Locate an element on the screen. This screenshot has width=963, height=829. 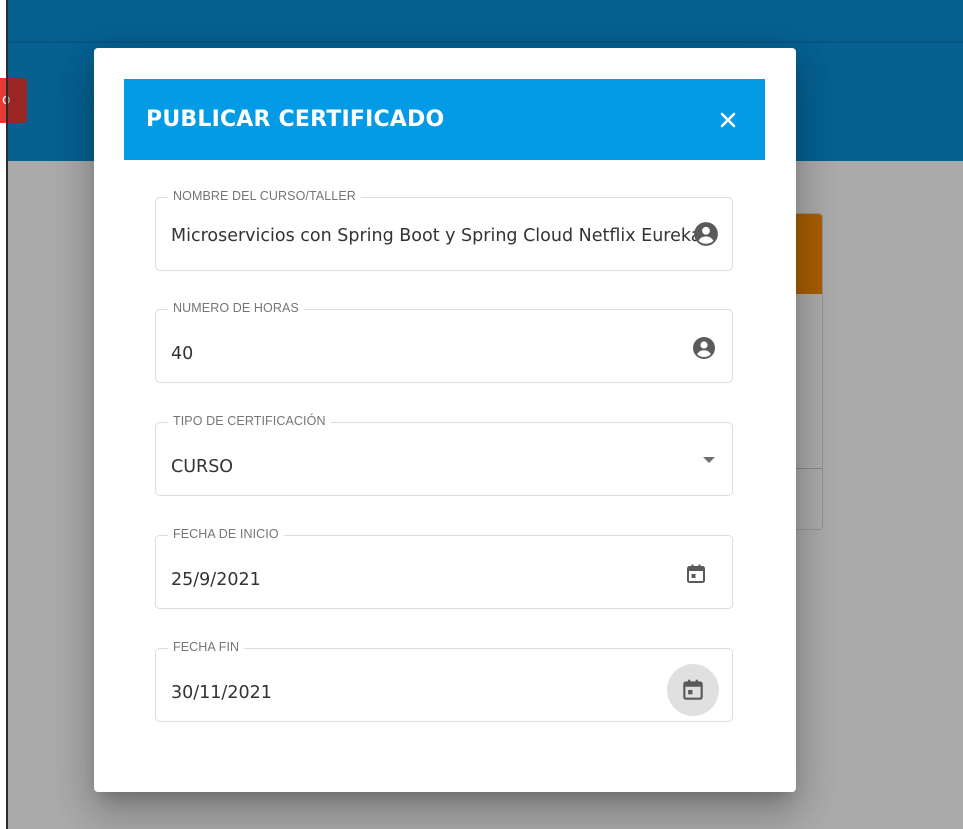
end-date-input is located at coordinates (431, 693).